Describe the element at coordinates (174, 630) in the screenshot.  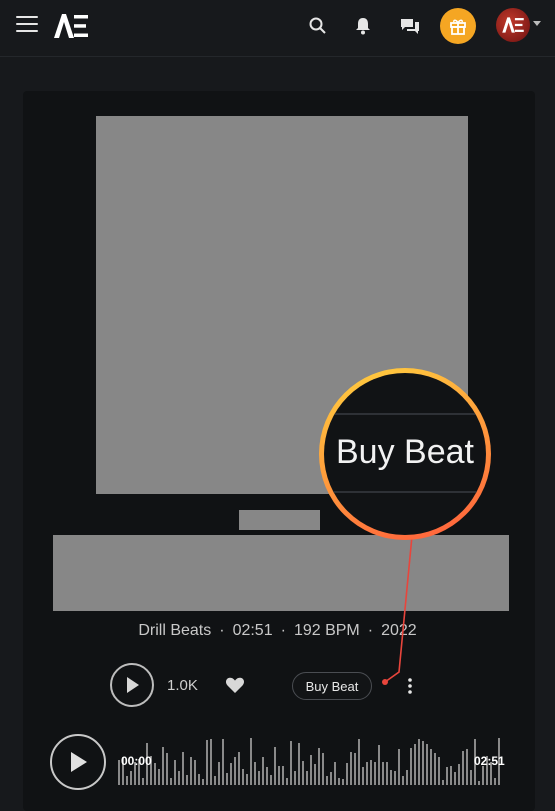
I see `genre-label: Drill Beats` at that location.